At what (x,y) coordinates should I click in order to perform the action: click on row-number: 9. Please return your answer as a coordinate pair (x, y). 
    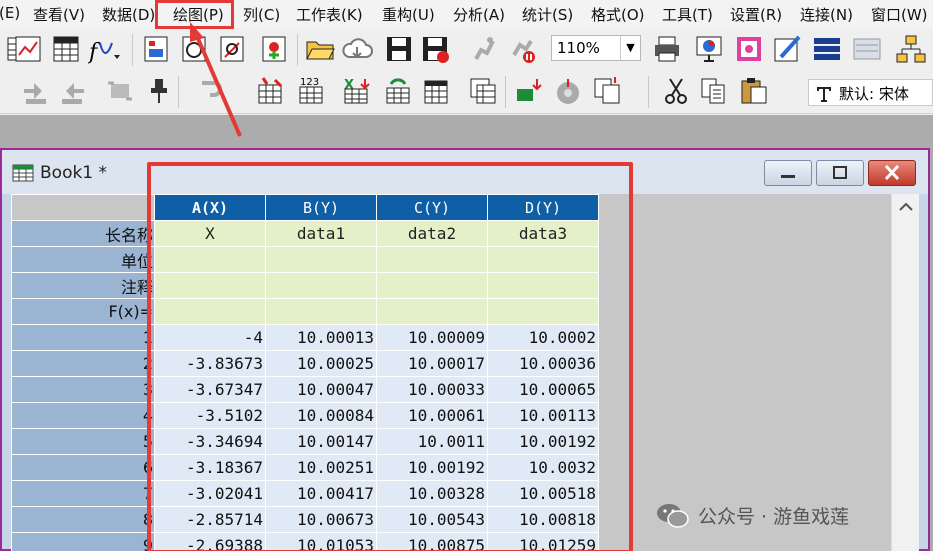
    Looking at the image, I should click on (83, 541).